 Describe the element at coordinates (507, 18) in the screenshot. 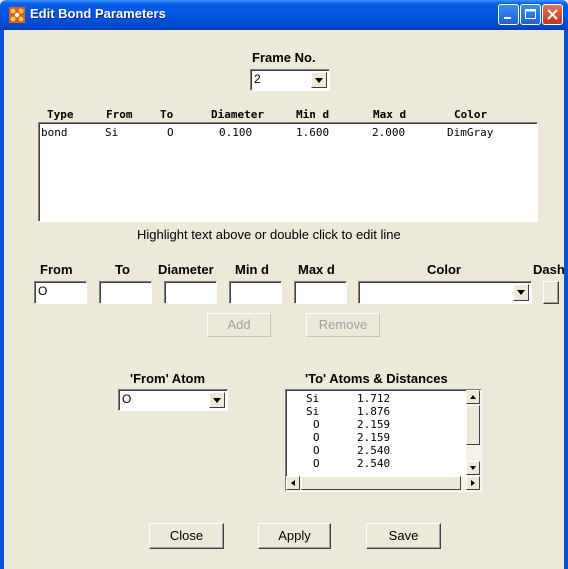

I see `minimize-icon` at that location.